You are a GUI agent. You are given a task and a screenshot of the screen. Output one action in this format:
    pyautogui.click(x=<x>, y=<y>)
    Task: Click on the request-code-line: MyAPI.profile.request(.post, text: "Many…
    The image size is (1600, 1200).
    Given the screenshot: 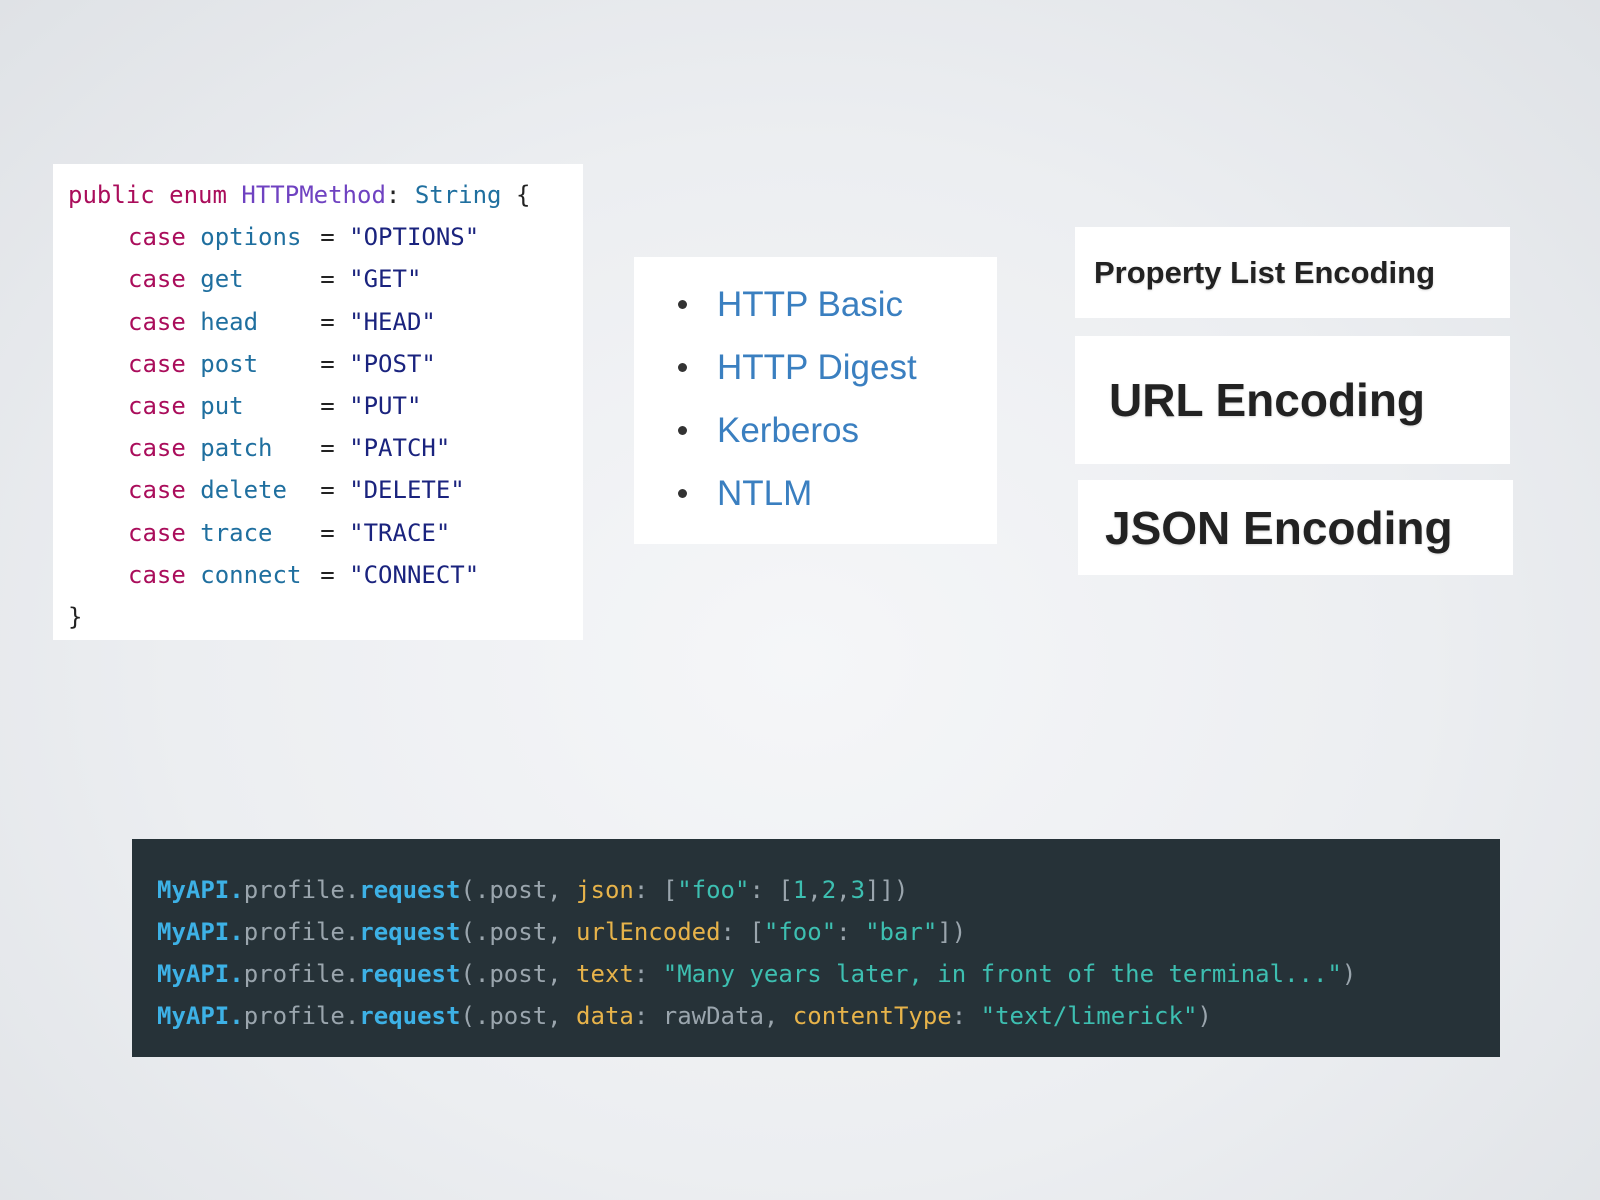 What is the action you would take?
    pyautogui.click(x=828, y=974)
    